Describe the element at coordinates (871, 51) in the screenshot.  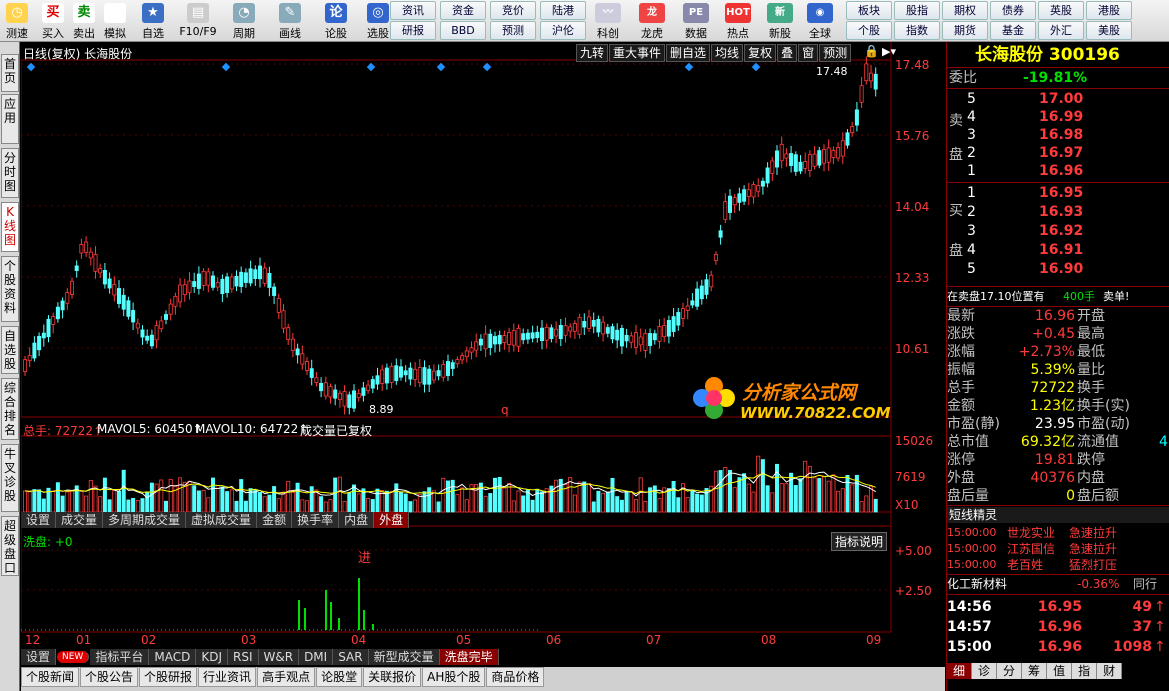
I see `lock-icon: 🔒` at that location.